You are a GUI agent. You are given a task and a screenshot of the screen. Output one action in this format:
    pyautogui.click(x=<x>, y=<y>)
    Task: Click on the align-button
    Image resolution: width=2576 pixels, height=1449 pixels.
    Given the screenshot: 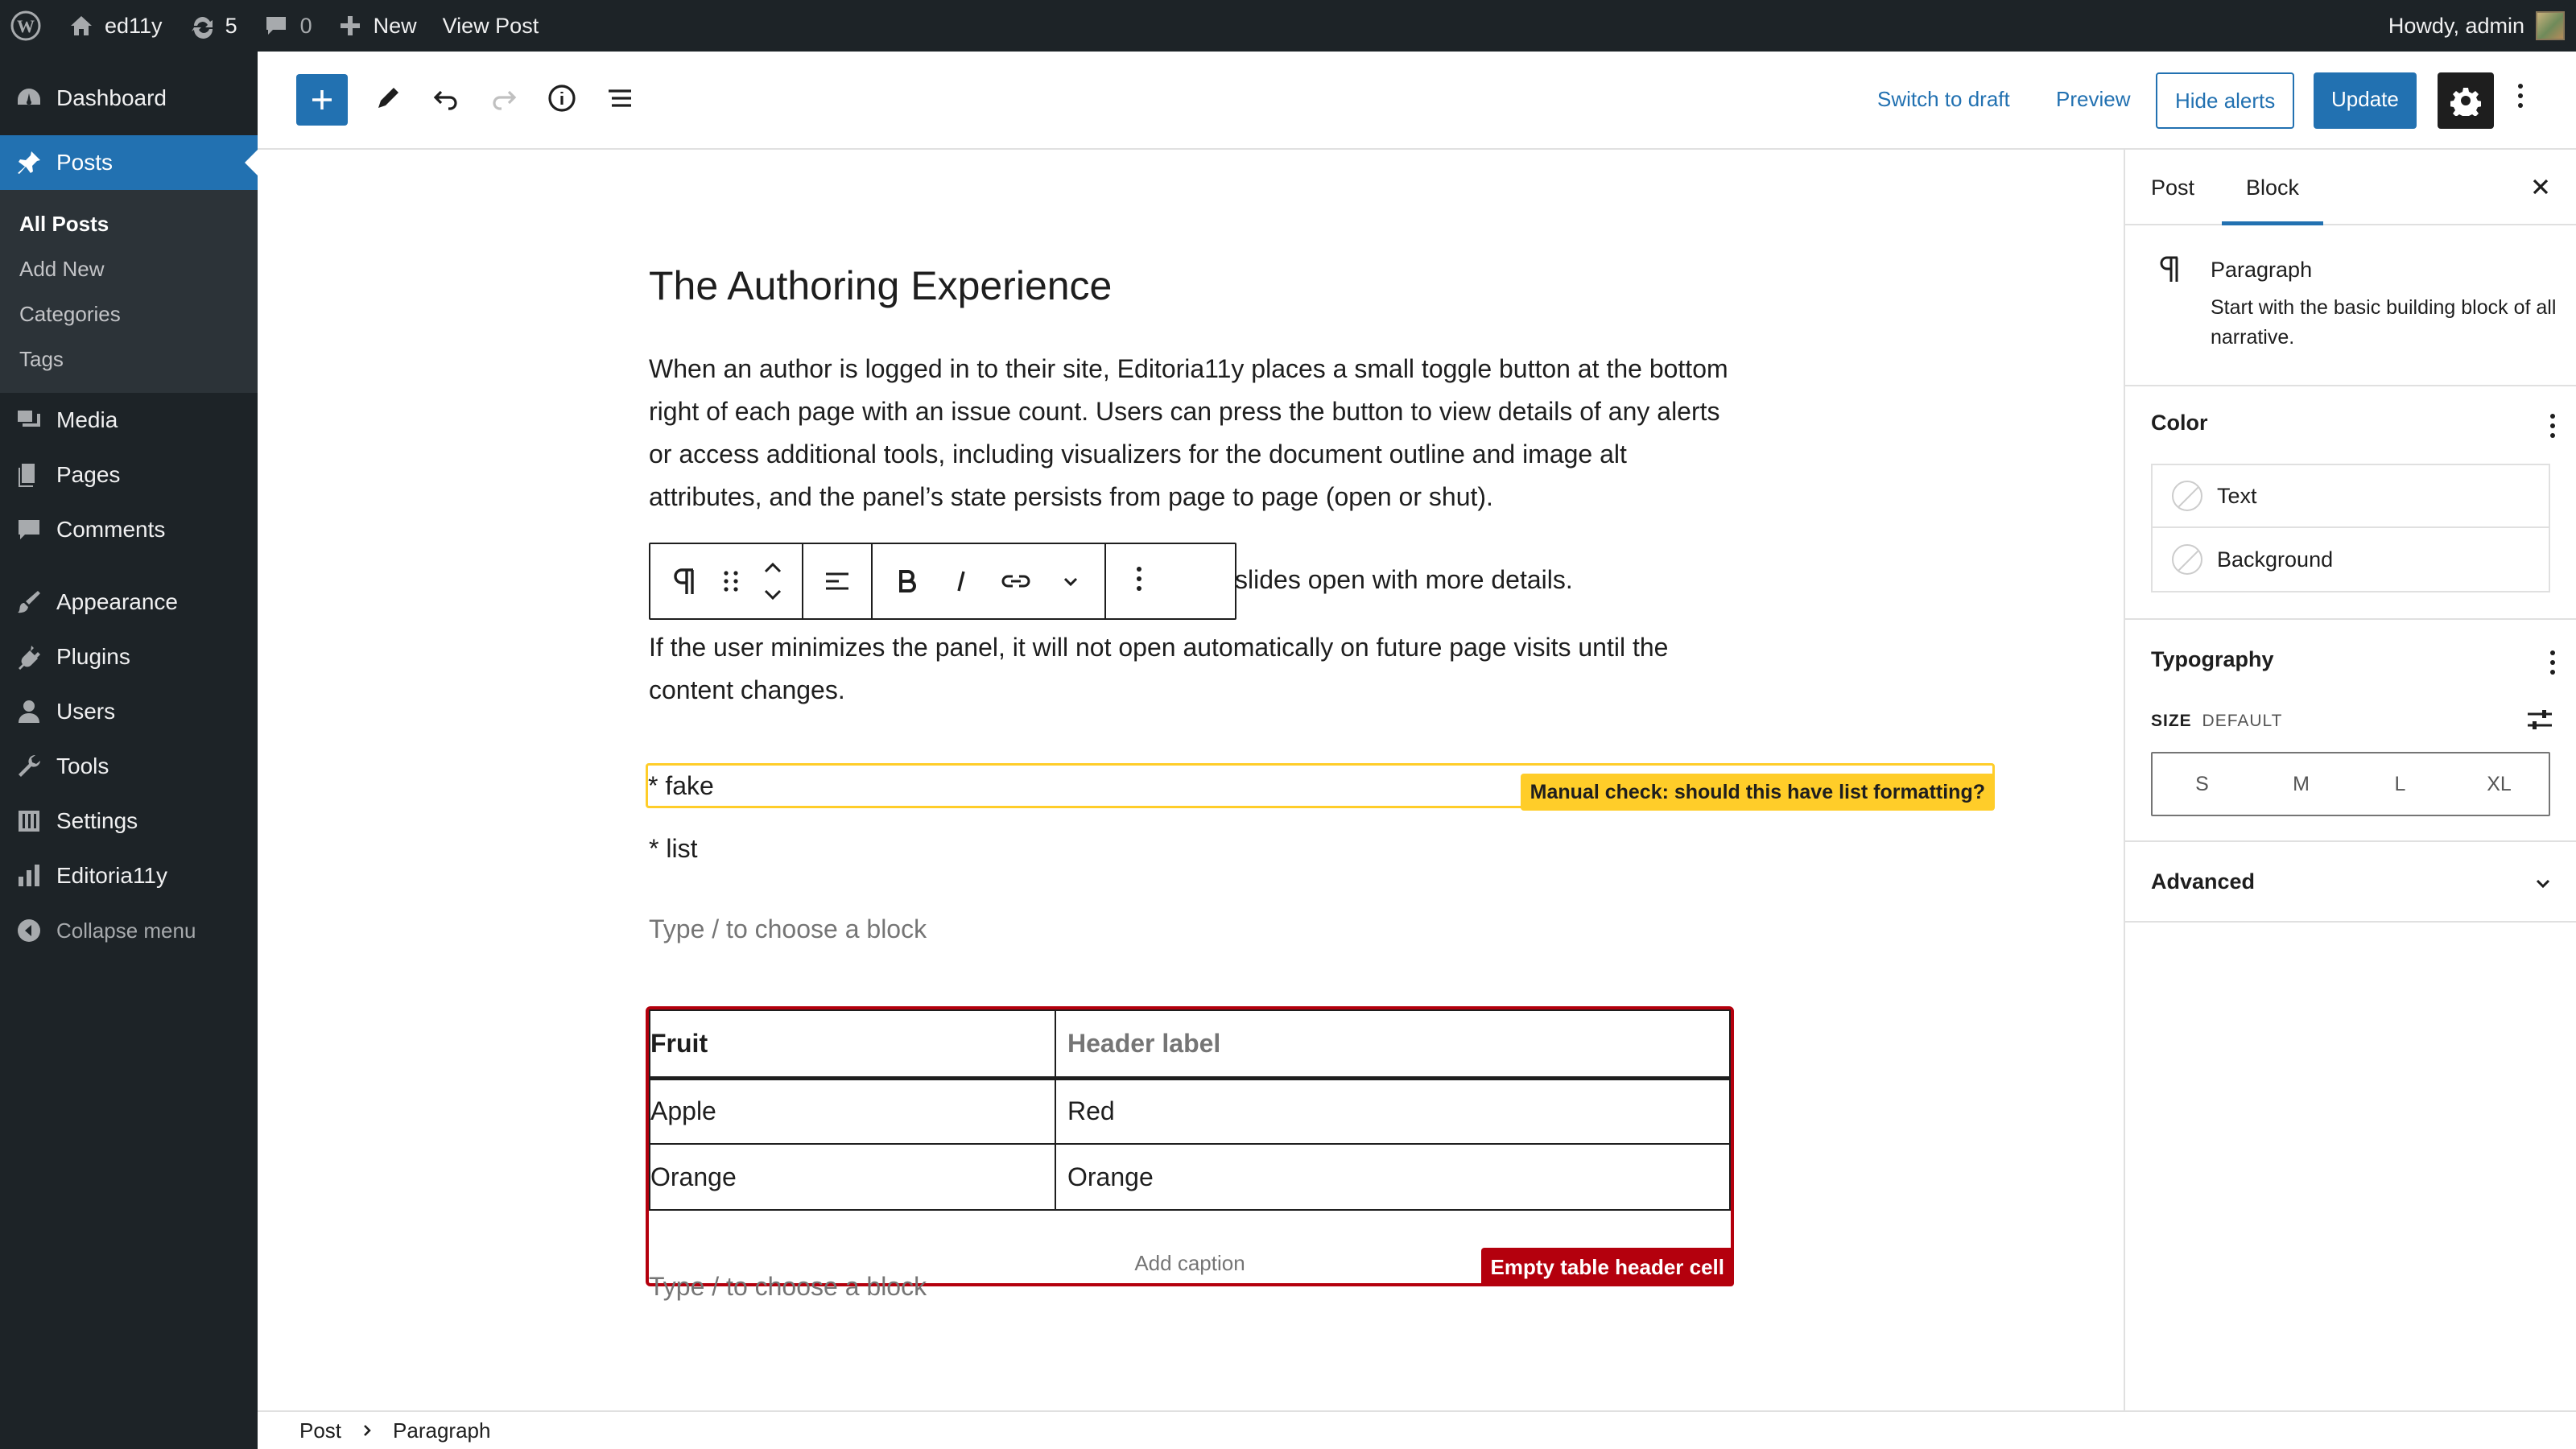 What is the action you would take?
    pyautogui.click(x=837, y=581)
    